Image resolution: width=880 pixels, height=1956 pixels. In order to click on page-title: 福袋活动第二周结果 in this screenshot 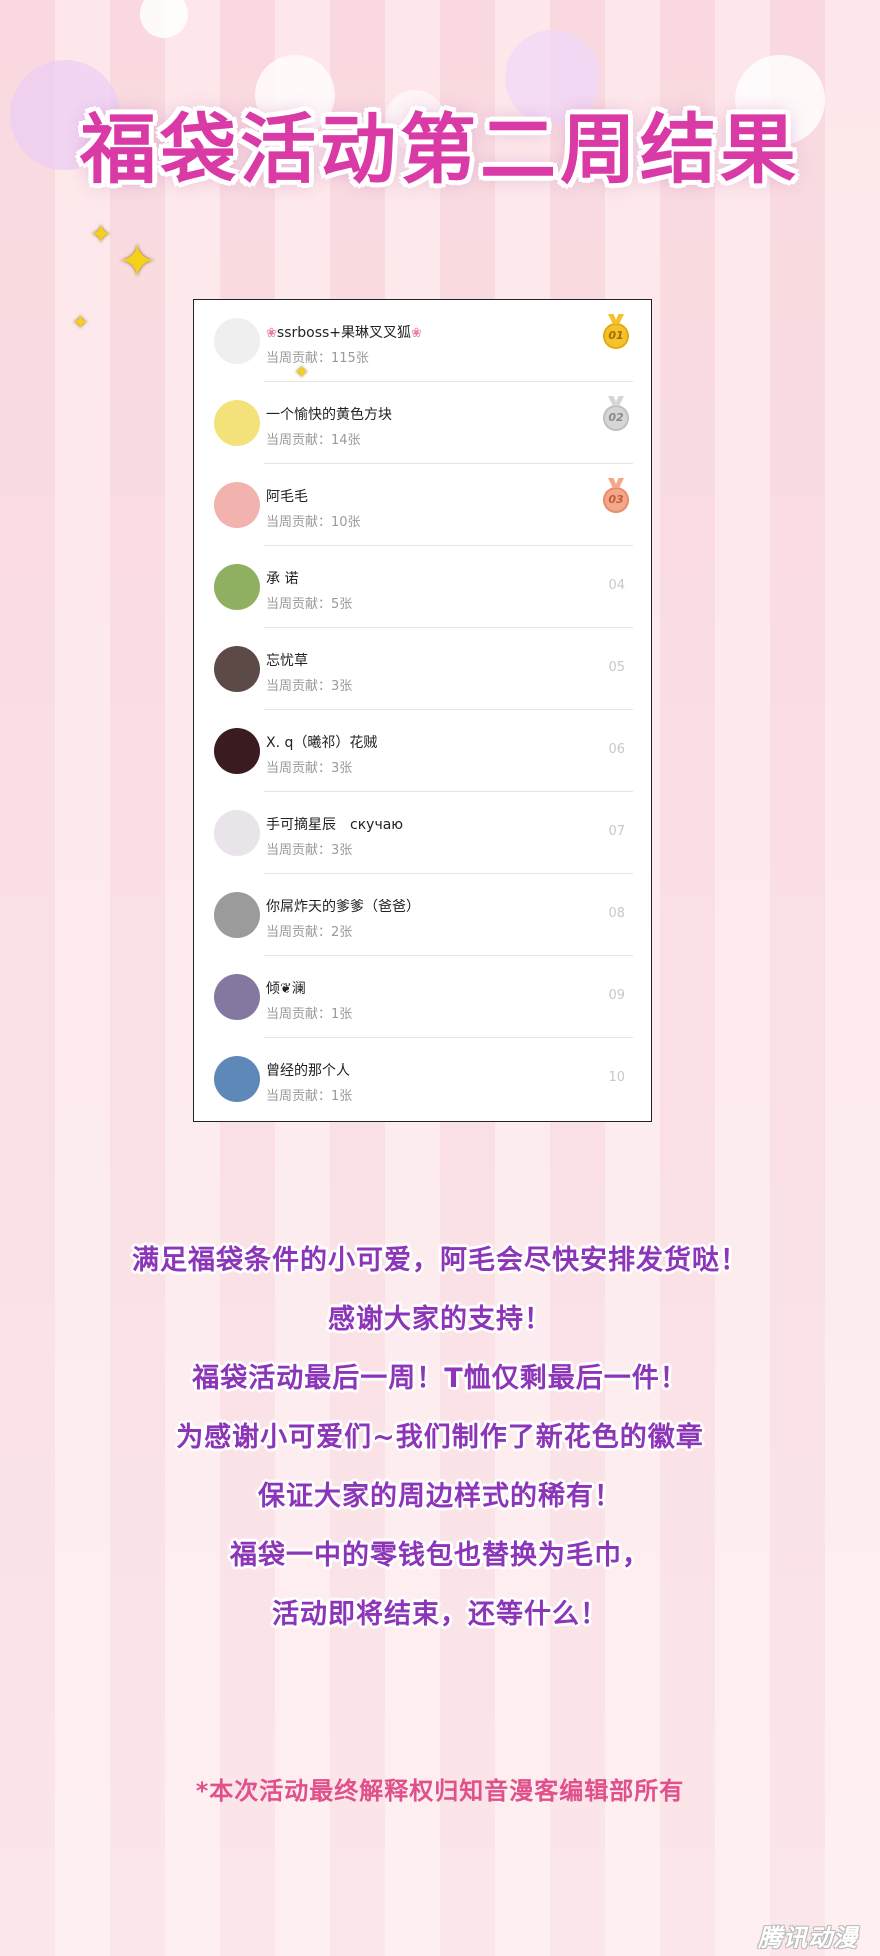, I will do `click(440, 149)`.